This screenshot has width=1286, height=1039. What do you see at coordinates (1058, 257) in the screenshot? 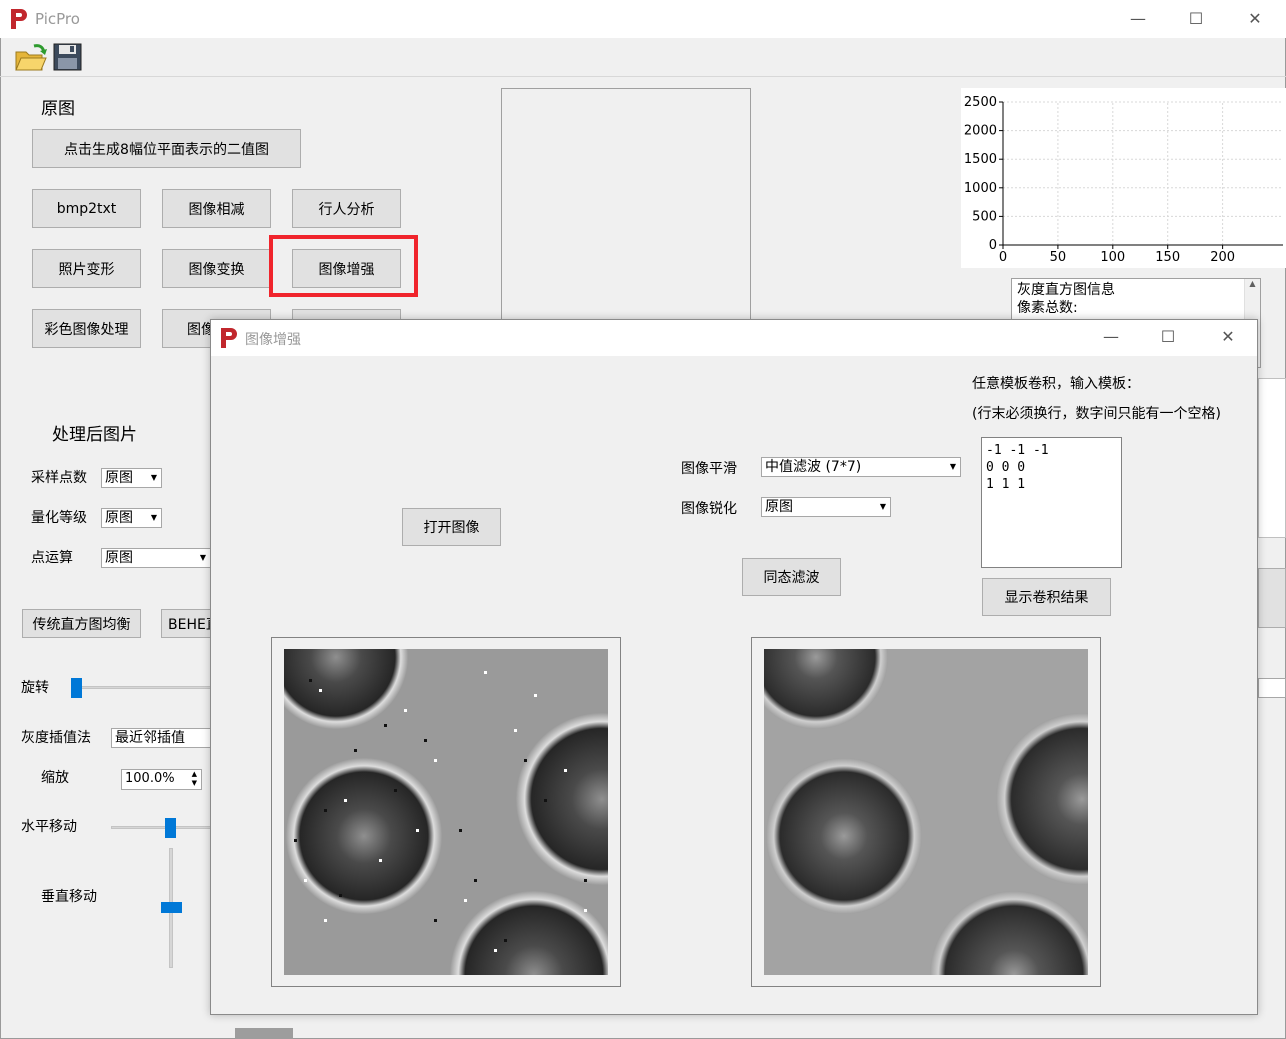
I see `x-tick-label: 50` at bounding box center [1058, 257].